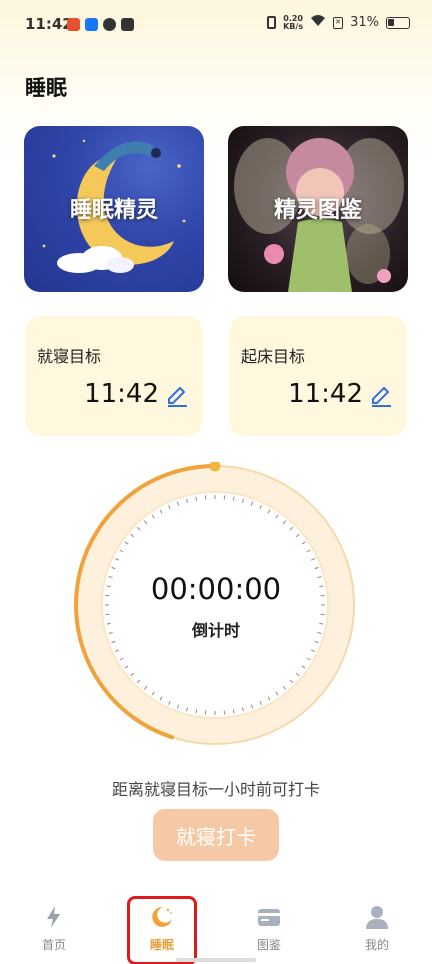  I want to click on status-bar: 11:42 0.20 KB/s ✕ 31%, so click(216, 26).